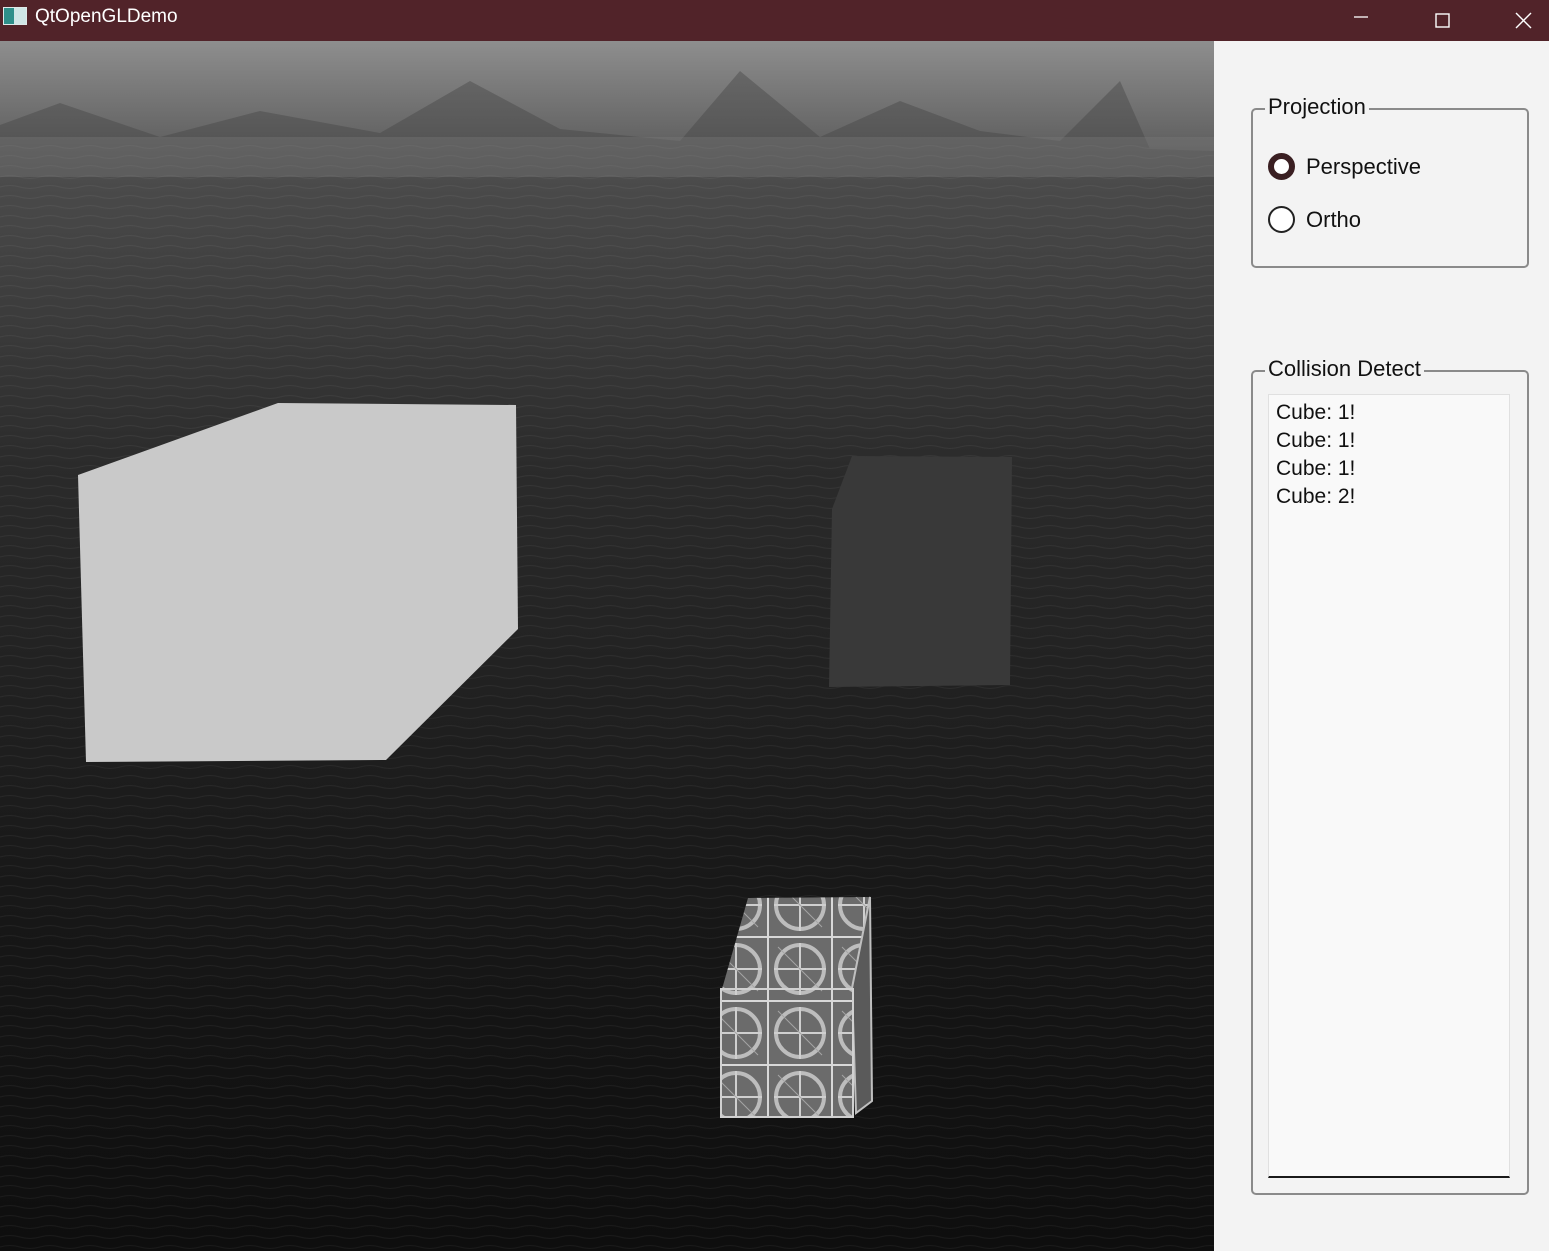 The image size is (1549, 1251). I want to click on maximize-icon, so click(1442, 20).